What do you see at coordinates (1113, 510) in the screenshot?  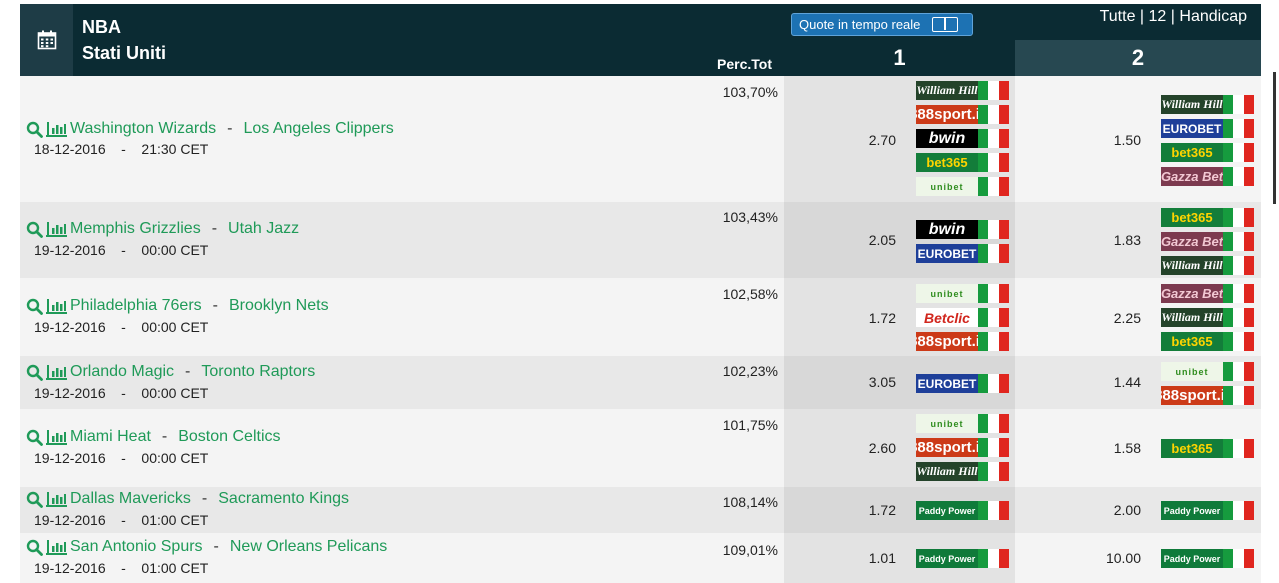 I see `odds-2-value: 2.00` at bounding box center [1113, 510].